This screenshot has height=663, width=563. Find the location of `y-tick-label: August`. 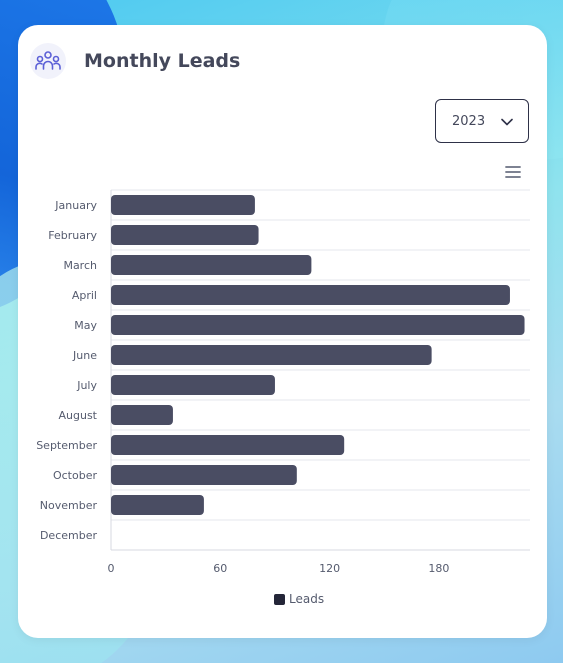

y-tick-label: August is located at coordinates (78, 415).